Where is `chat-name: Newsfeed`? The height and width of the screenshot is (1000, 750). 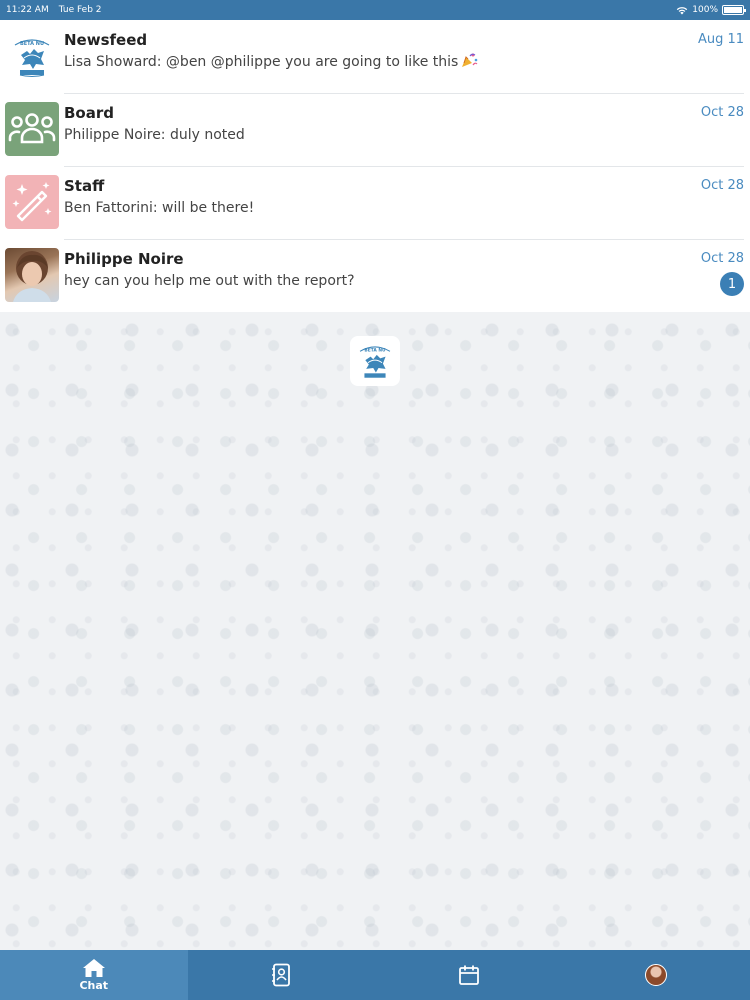
chat-name: Newsfeed is located at coordinates (106, 40).